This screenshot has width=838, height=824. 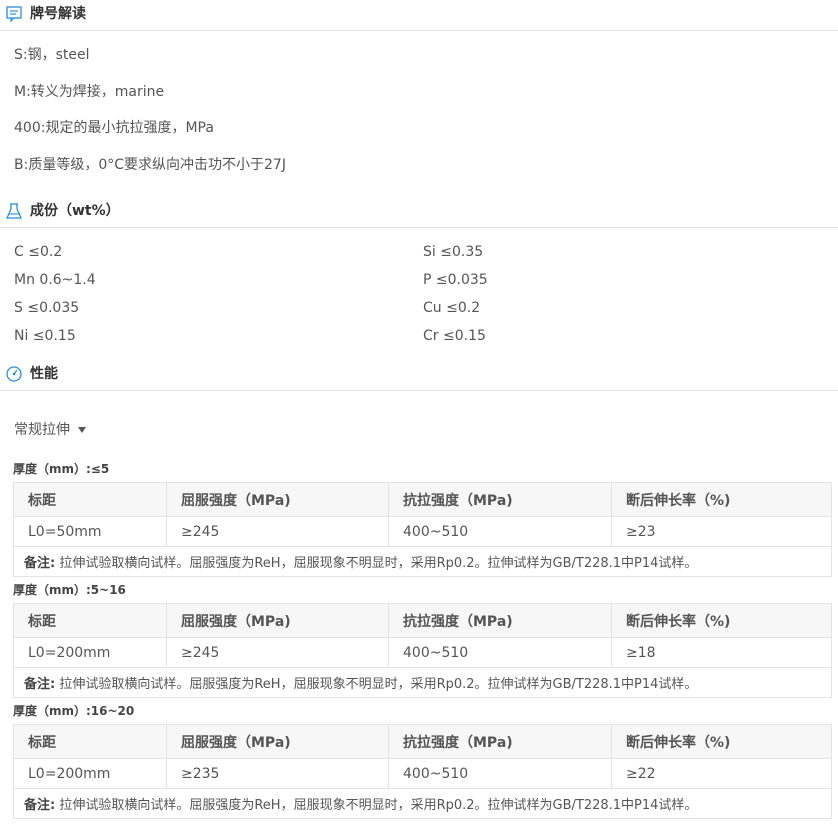 I want to click on table-cell: ≥18, so click(x=721, y=652).